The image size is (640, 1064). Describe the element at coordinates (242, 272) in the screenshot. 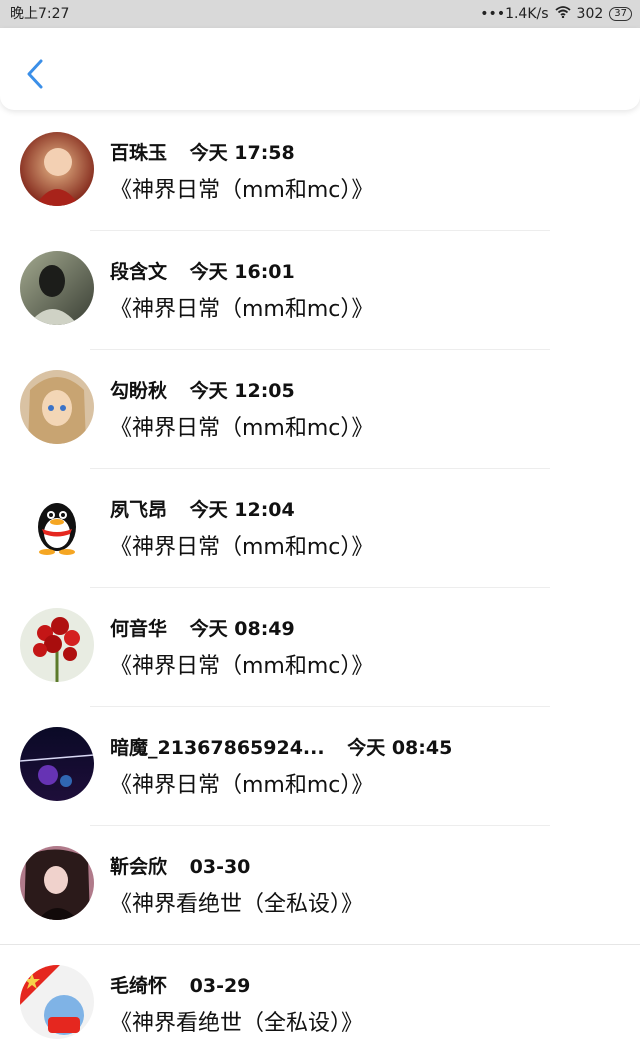

I see `item-time: 今天 16:01` at that location.